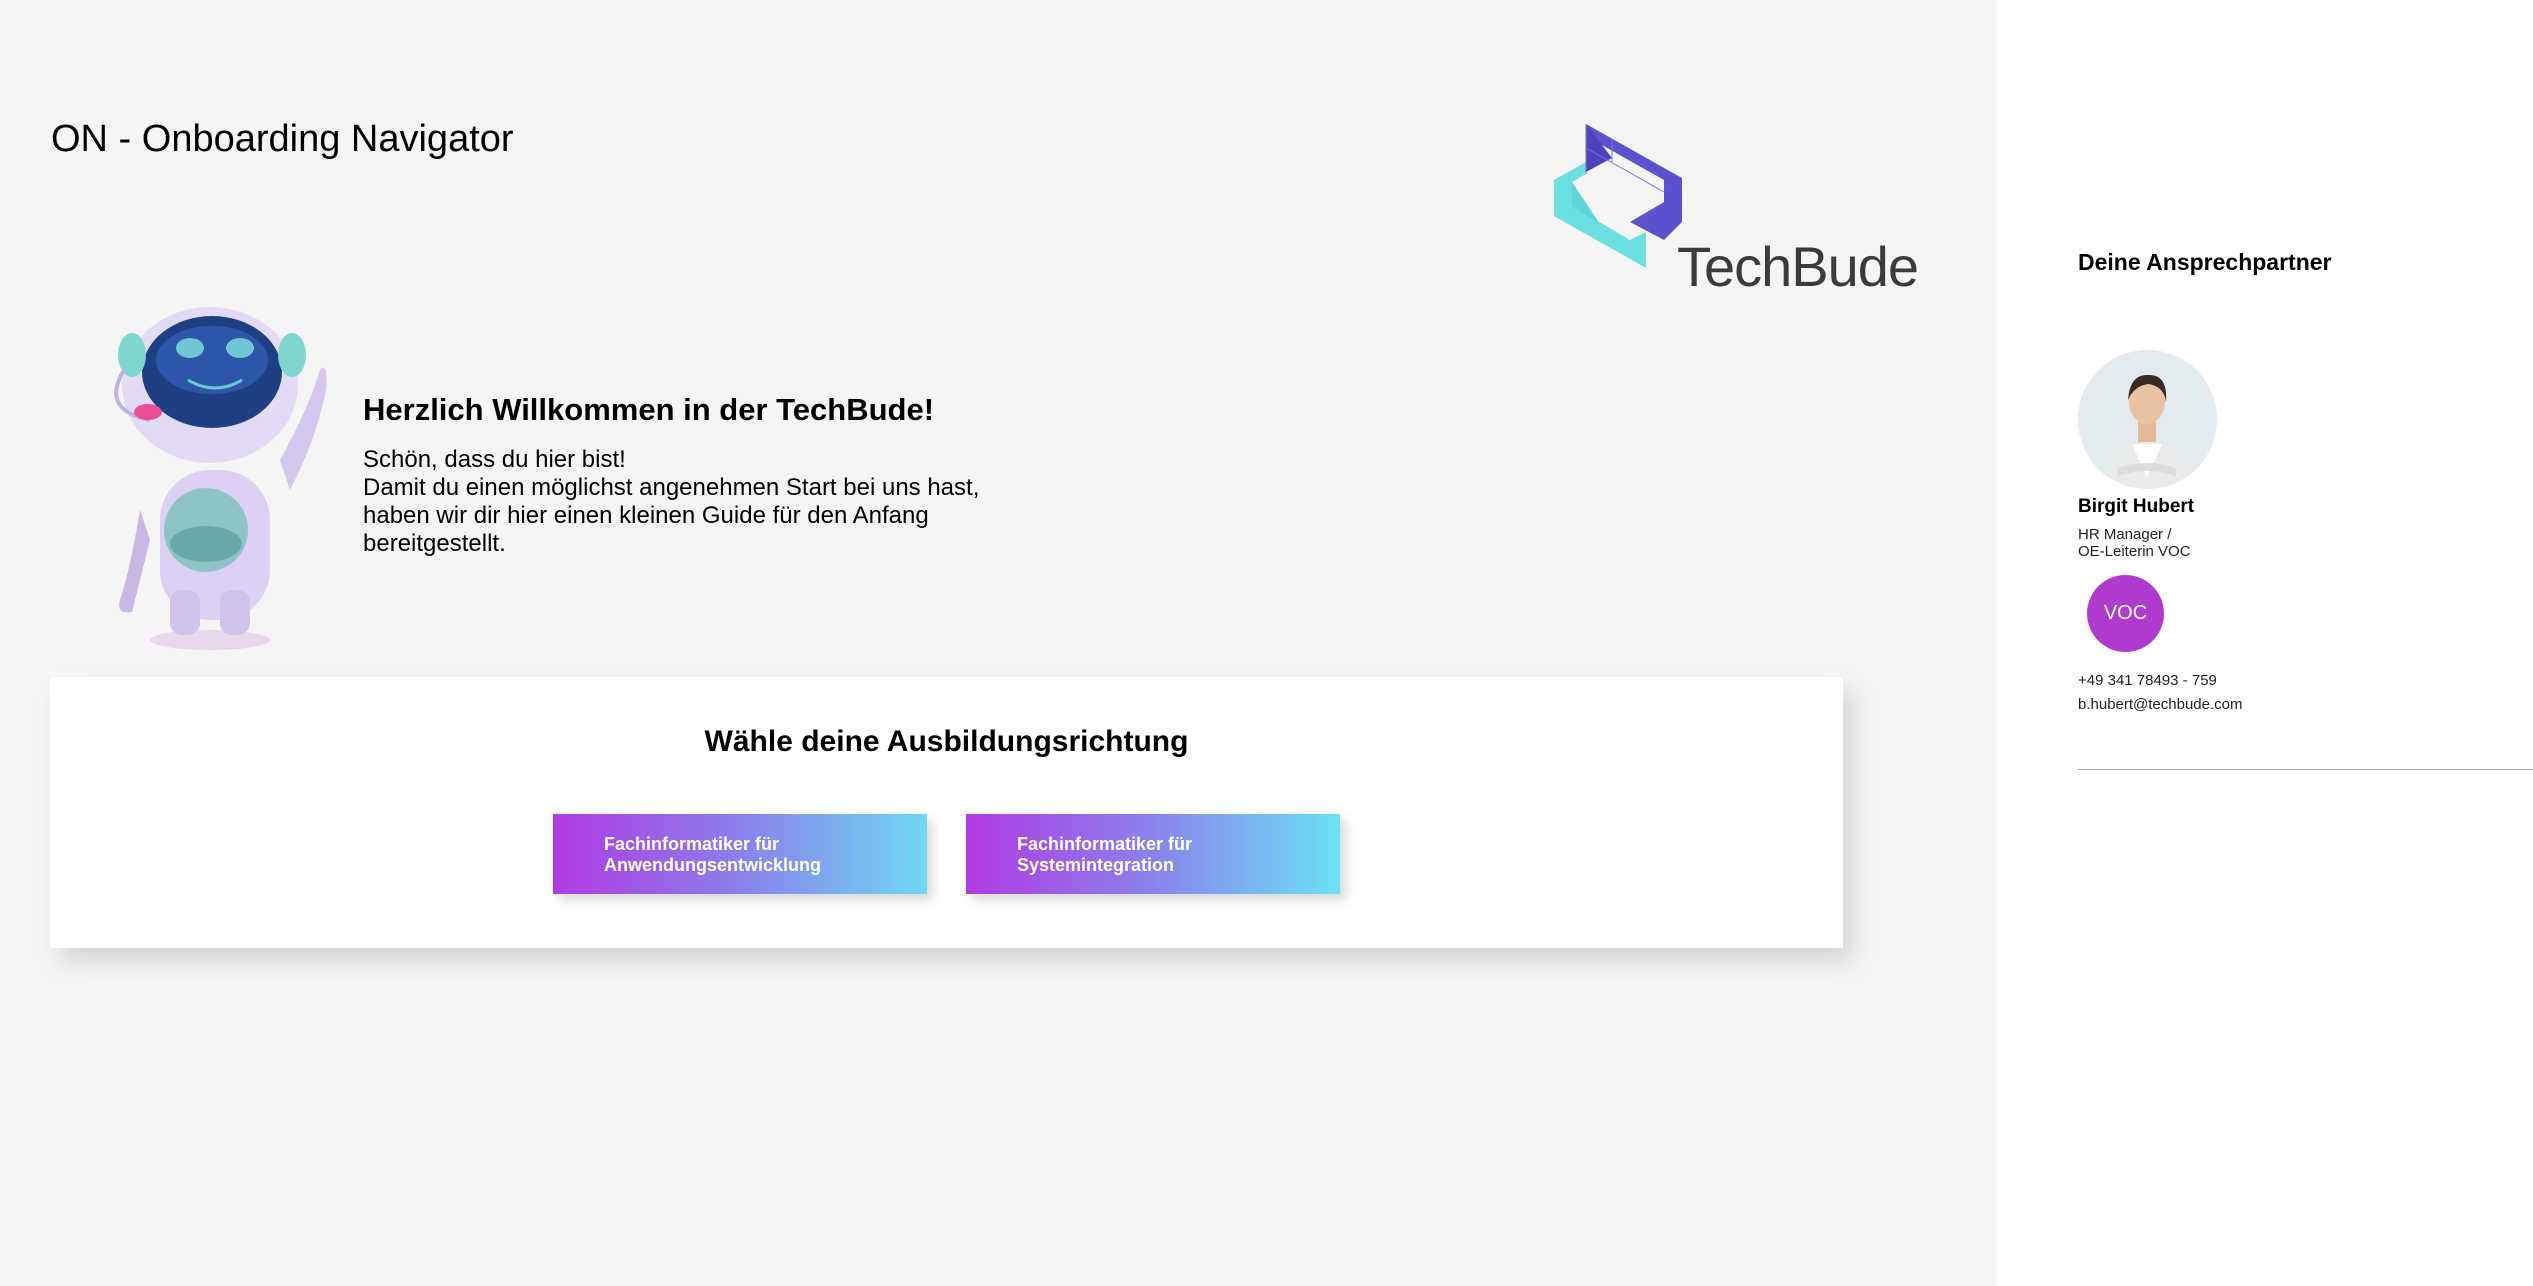 This screenshot has height=1286, width=2533. Describe the element at coordinates (2125, 534) in the screenshot. I see `contact-role-line: HR Manager /` at that location.